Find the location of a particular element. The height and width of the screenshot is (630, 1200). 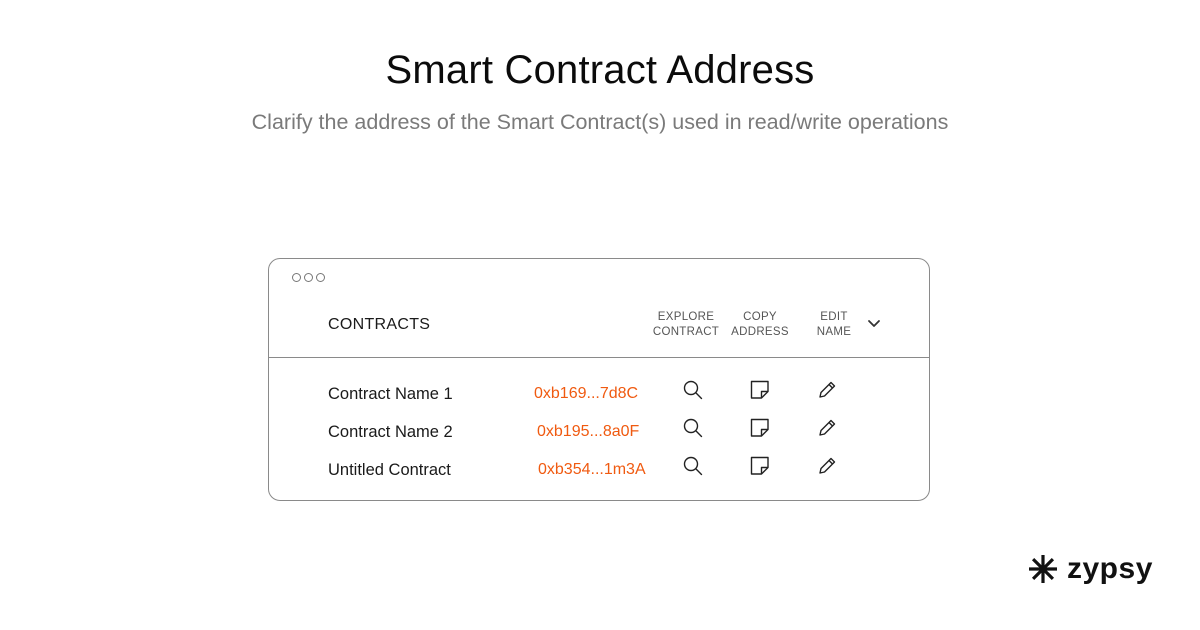

contract-name: Contract Name 1 is located at coordinates (390, 394).